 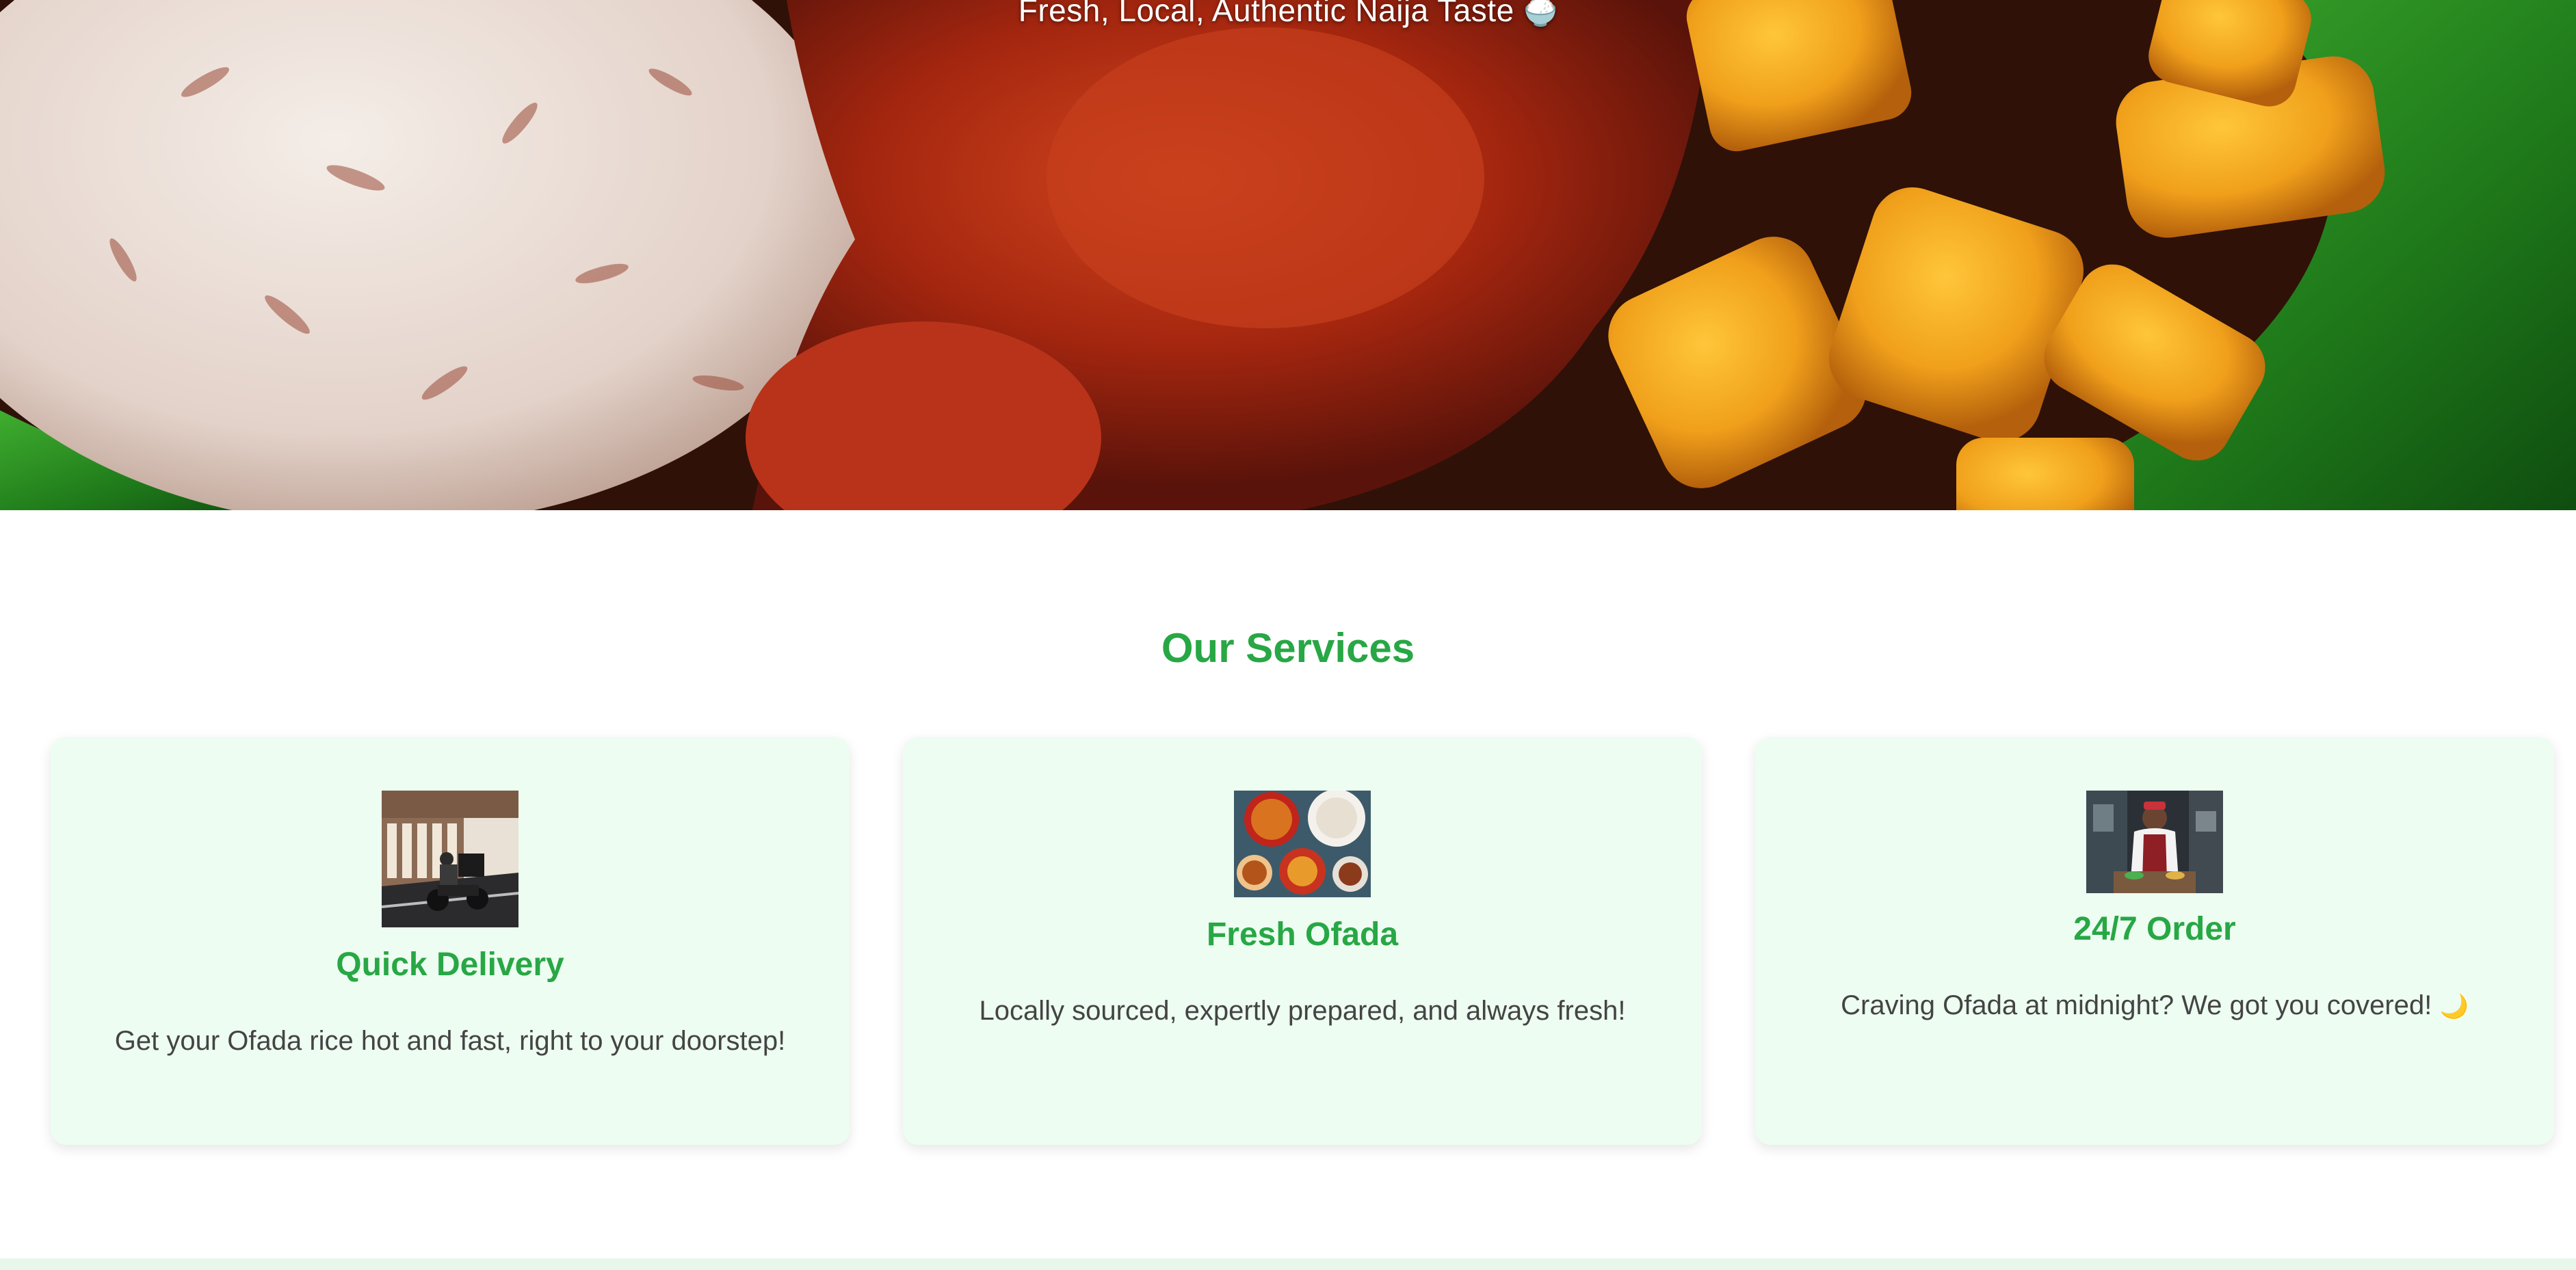 What do you see at coordinates (2454, 1007) in the screenshot?
I see `crescent-moon-icon: 🌙` at bounding box center [2454, 1007].